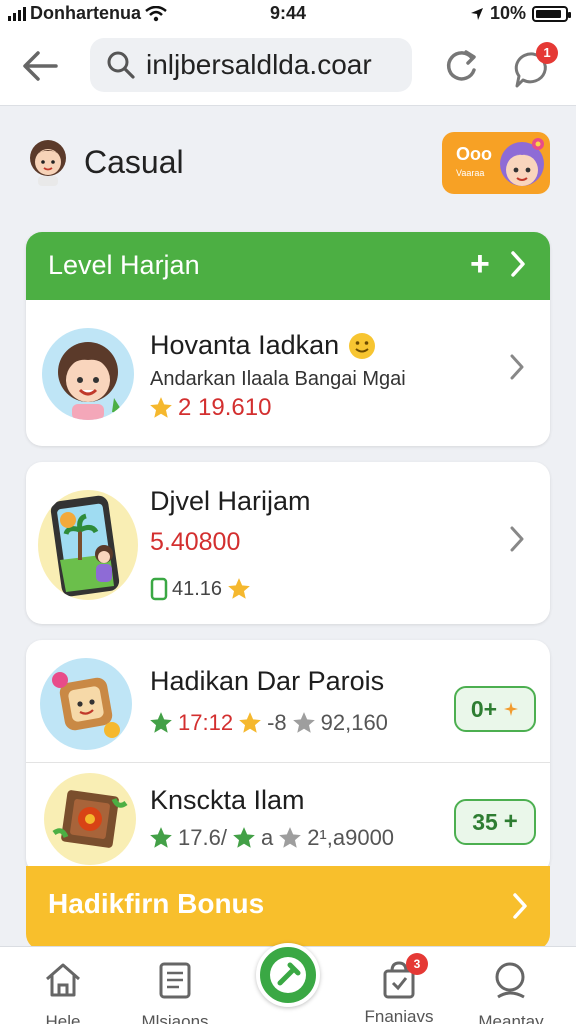 The width and height of the screenshot is (576, 1024). Describe the element at coordinates (399, 988) in the screenshot. I see `tab-favorites: 3 Fnaniavs` at that location.